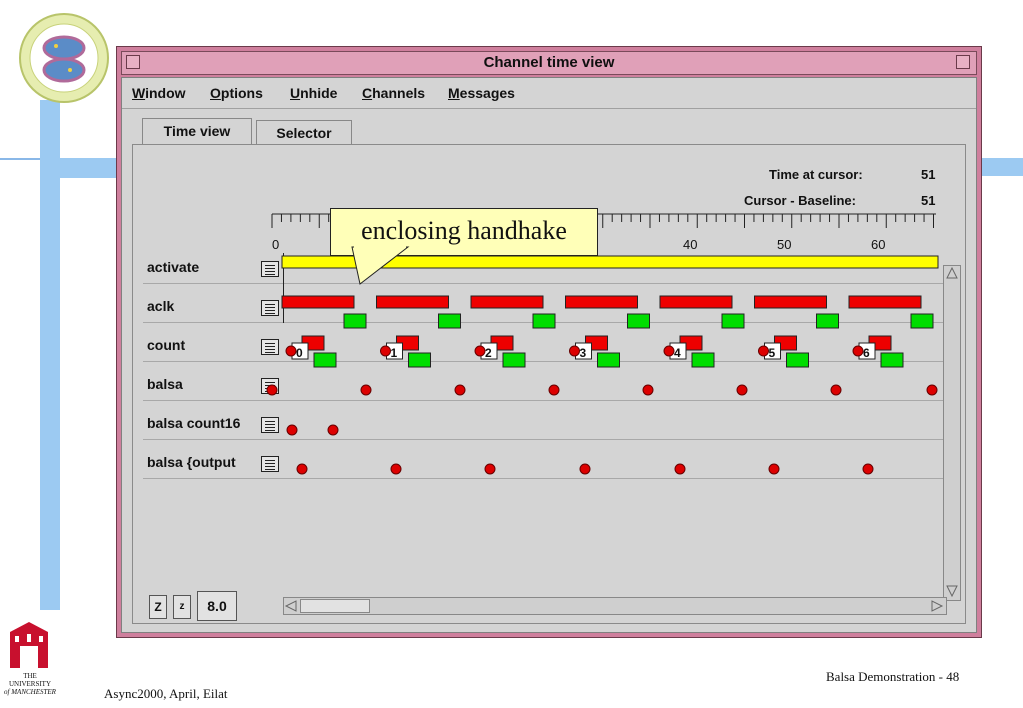 The width and height of the screenshot is (1023, 708). Describe the element at coordinates (166, 345) in the screenshot. I see `channel-label-count: count` at that location.